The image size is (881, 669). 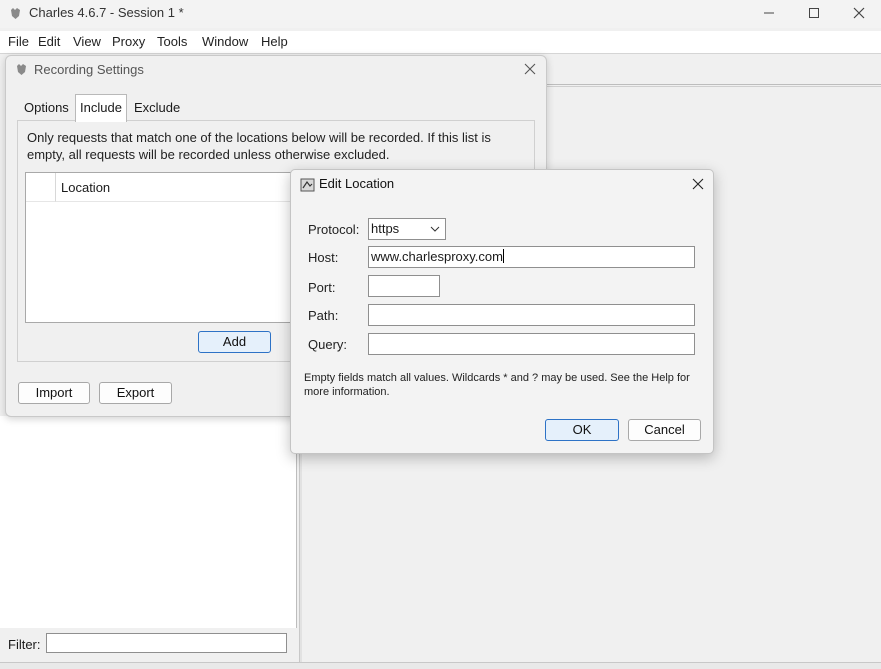 I want to click on cancel-button: Cancel, so click(x=664, y=430).